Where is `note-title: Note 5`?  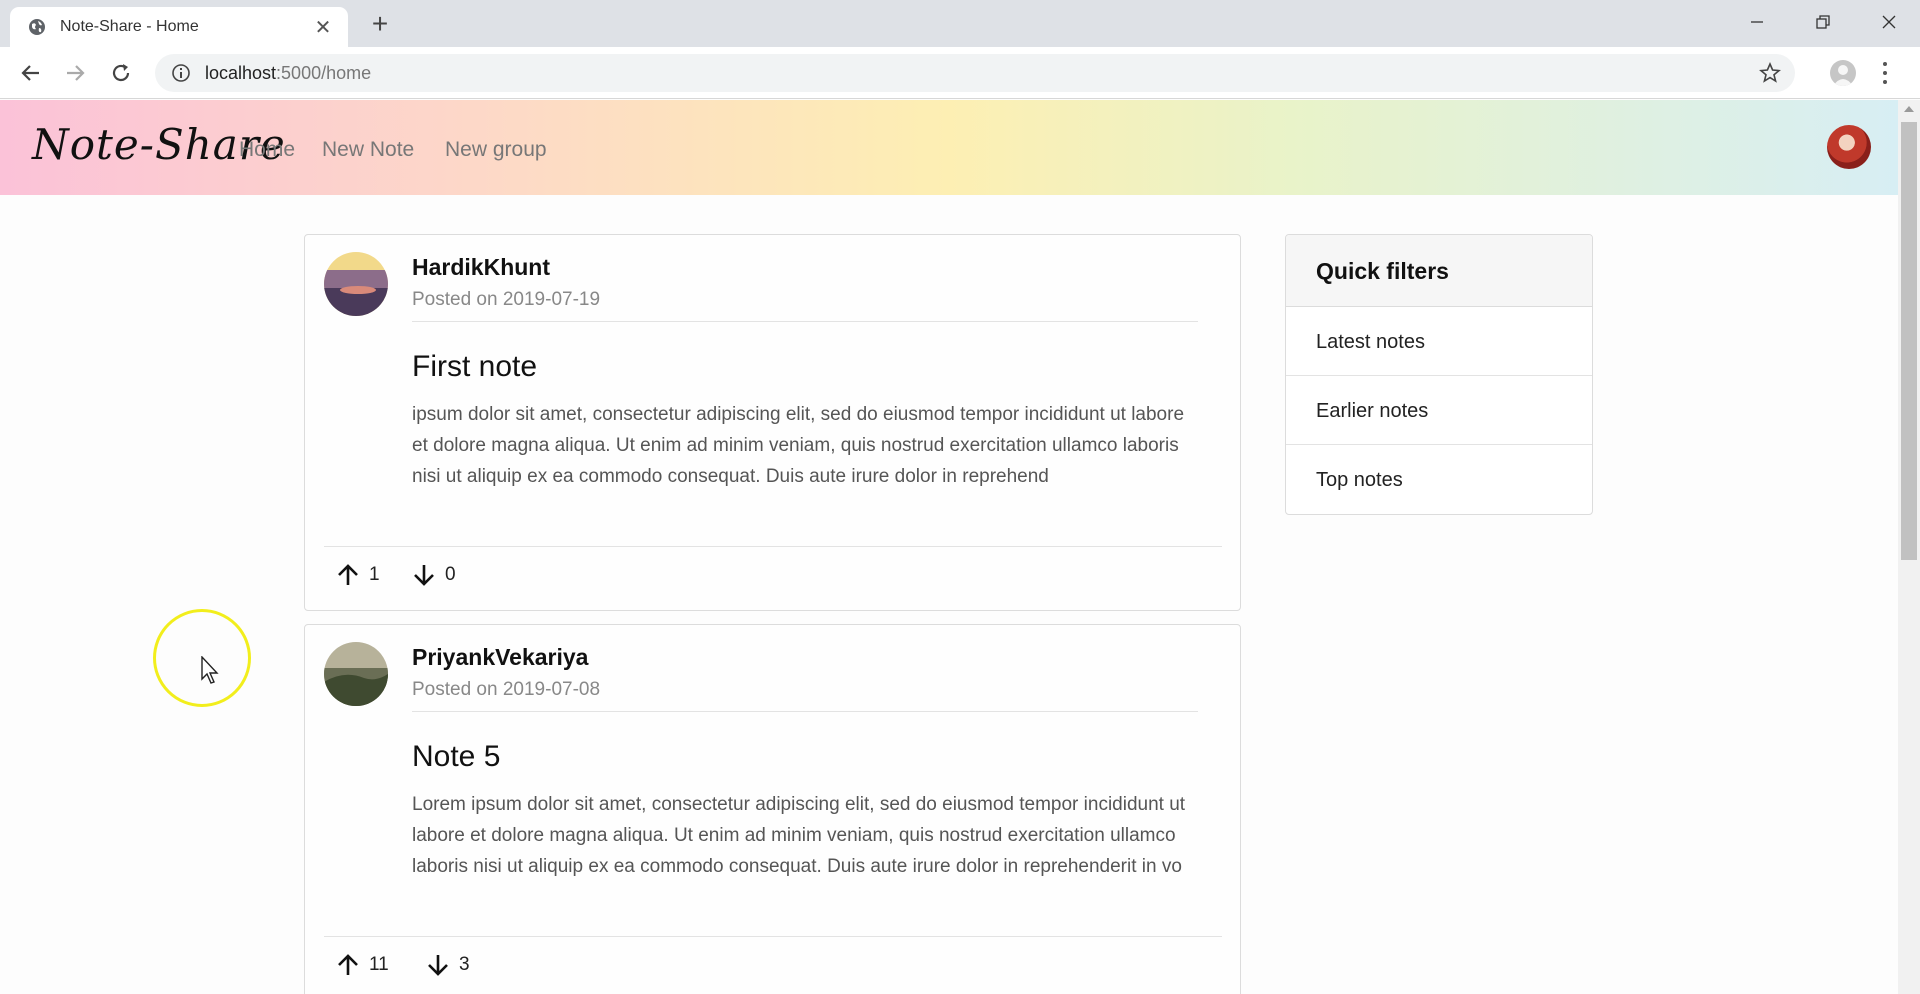
note-title: Note 5 is located at coordinates (456, 757).